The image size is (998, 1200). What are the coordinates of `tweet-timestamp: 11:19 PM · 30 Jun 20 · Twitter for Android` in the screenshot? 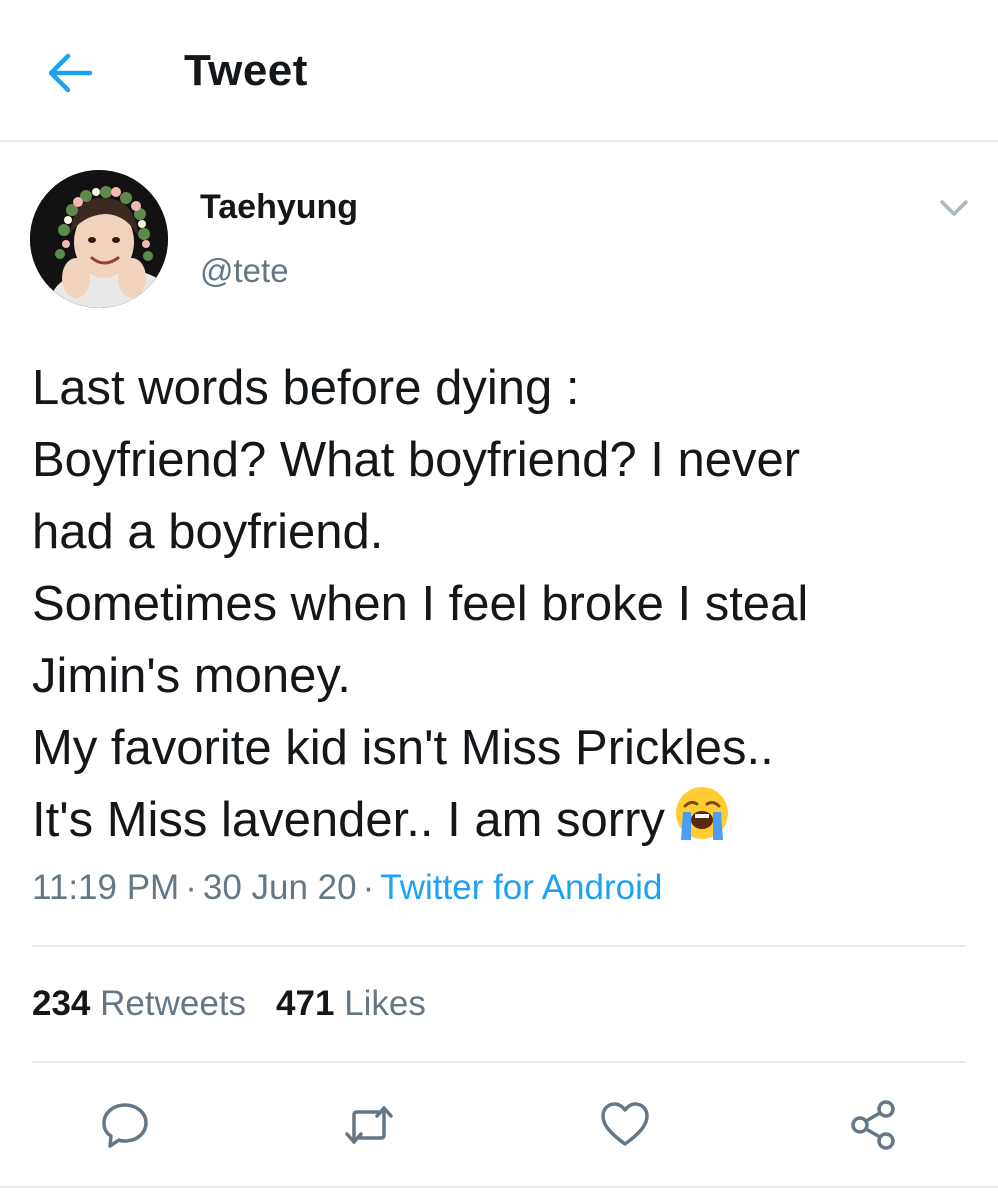 It's located at (347, 888).